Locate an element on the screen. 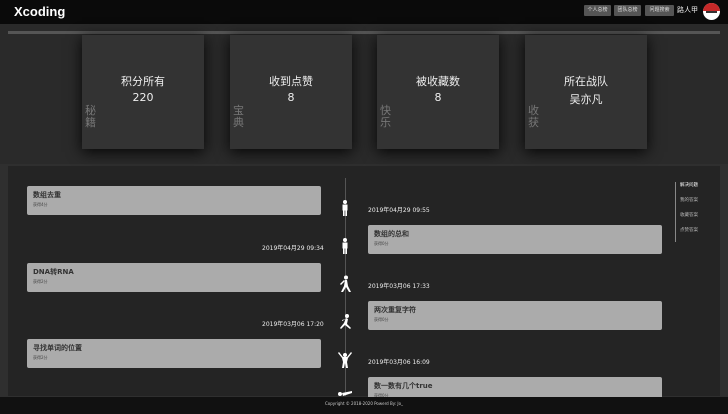 Image resolution: width=728 pixels, height=414 pixels. nav-team-ranking-button: 团队总榜 is located at coordinates (627, 10).